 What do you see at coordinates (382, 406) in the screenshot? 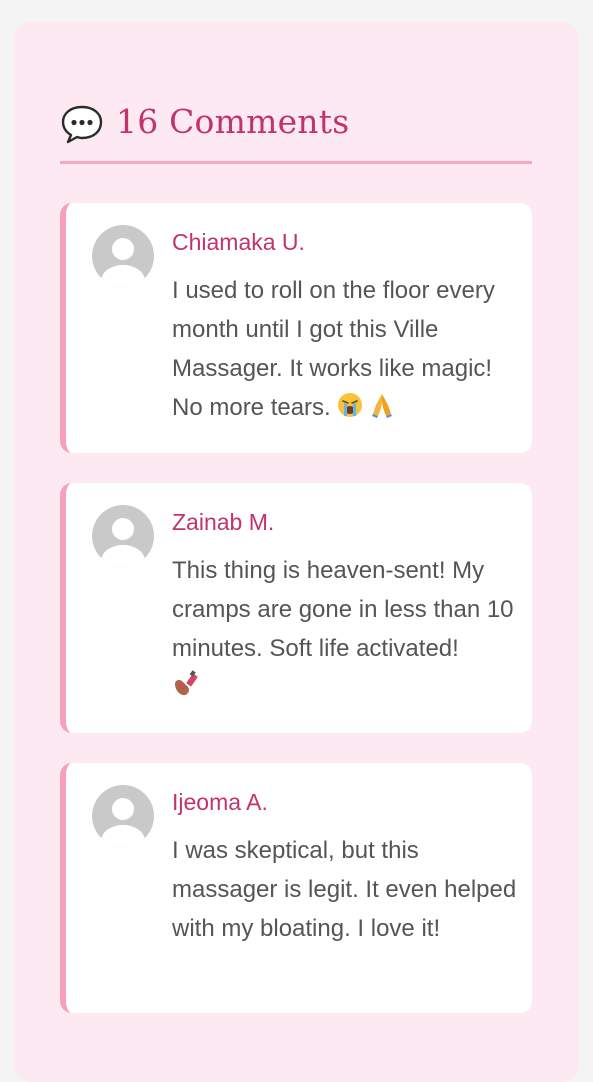
I see `folded-hands-emoji` at bounding box center [382, 406].